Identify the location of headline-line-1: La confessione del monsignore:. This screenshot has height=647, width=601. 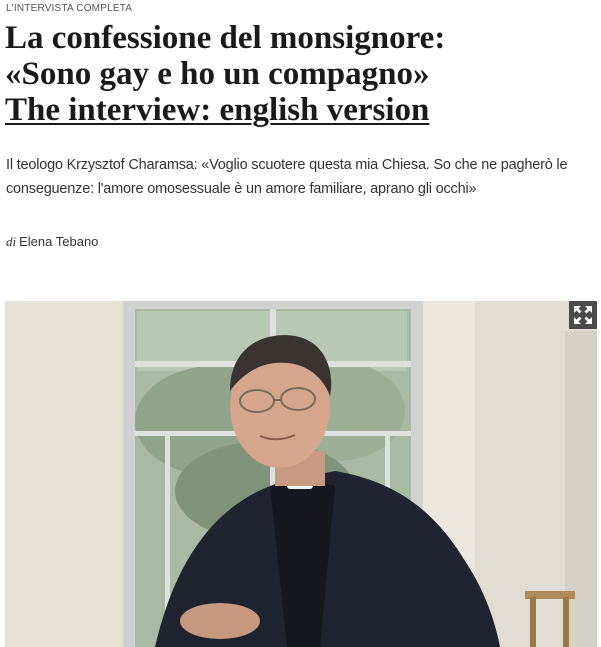
(225, 38).